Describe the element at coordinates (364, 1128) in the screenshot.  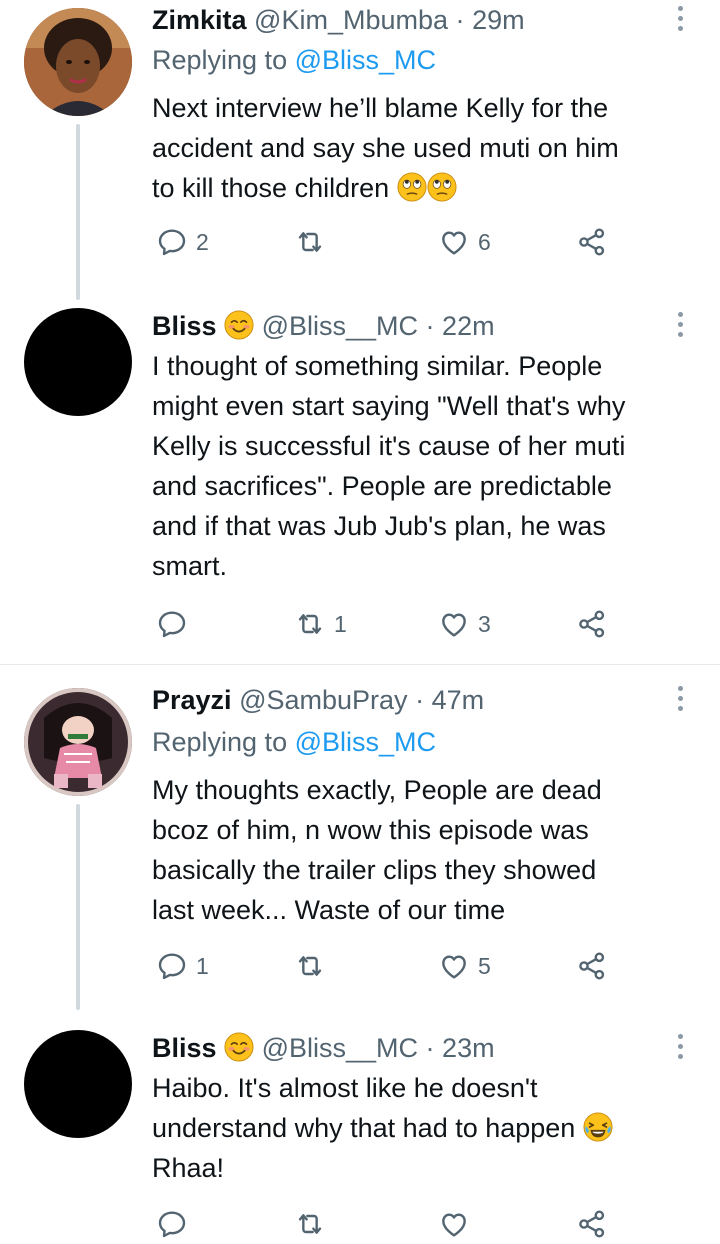
I see `tweet-text-line: understand why that had to happen` at that location.